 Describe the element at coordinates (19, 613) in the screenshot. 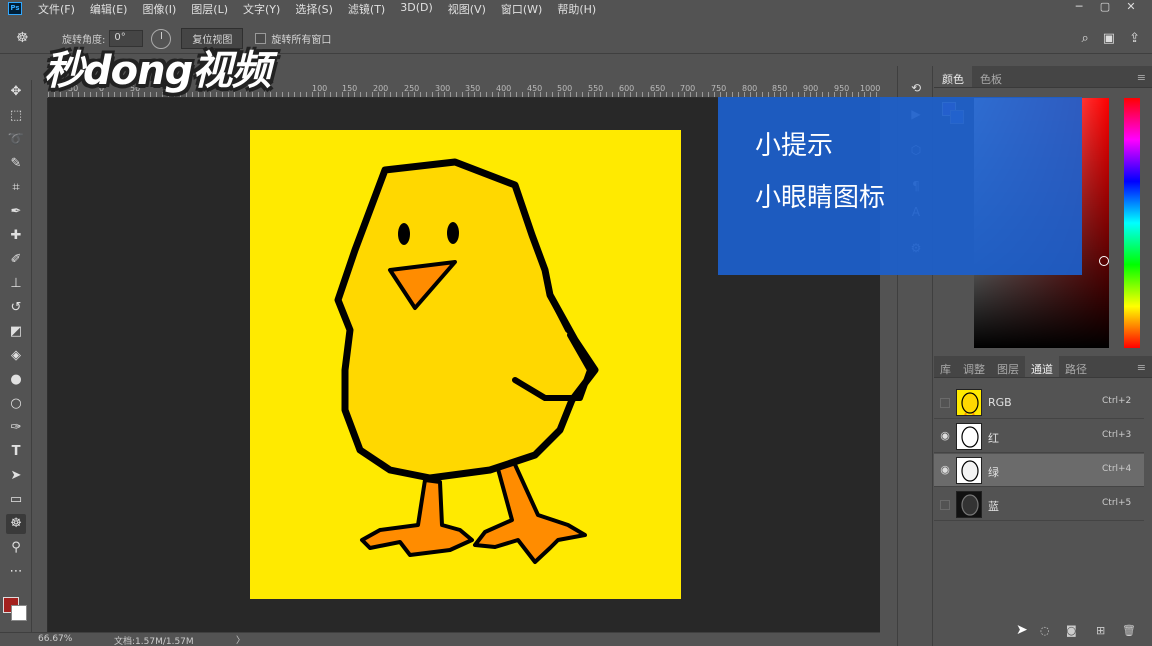

I see `background-color-swatch` at that location.